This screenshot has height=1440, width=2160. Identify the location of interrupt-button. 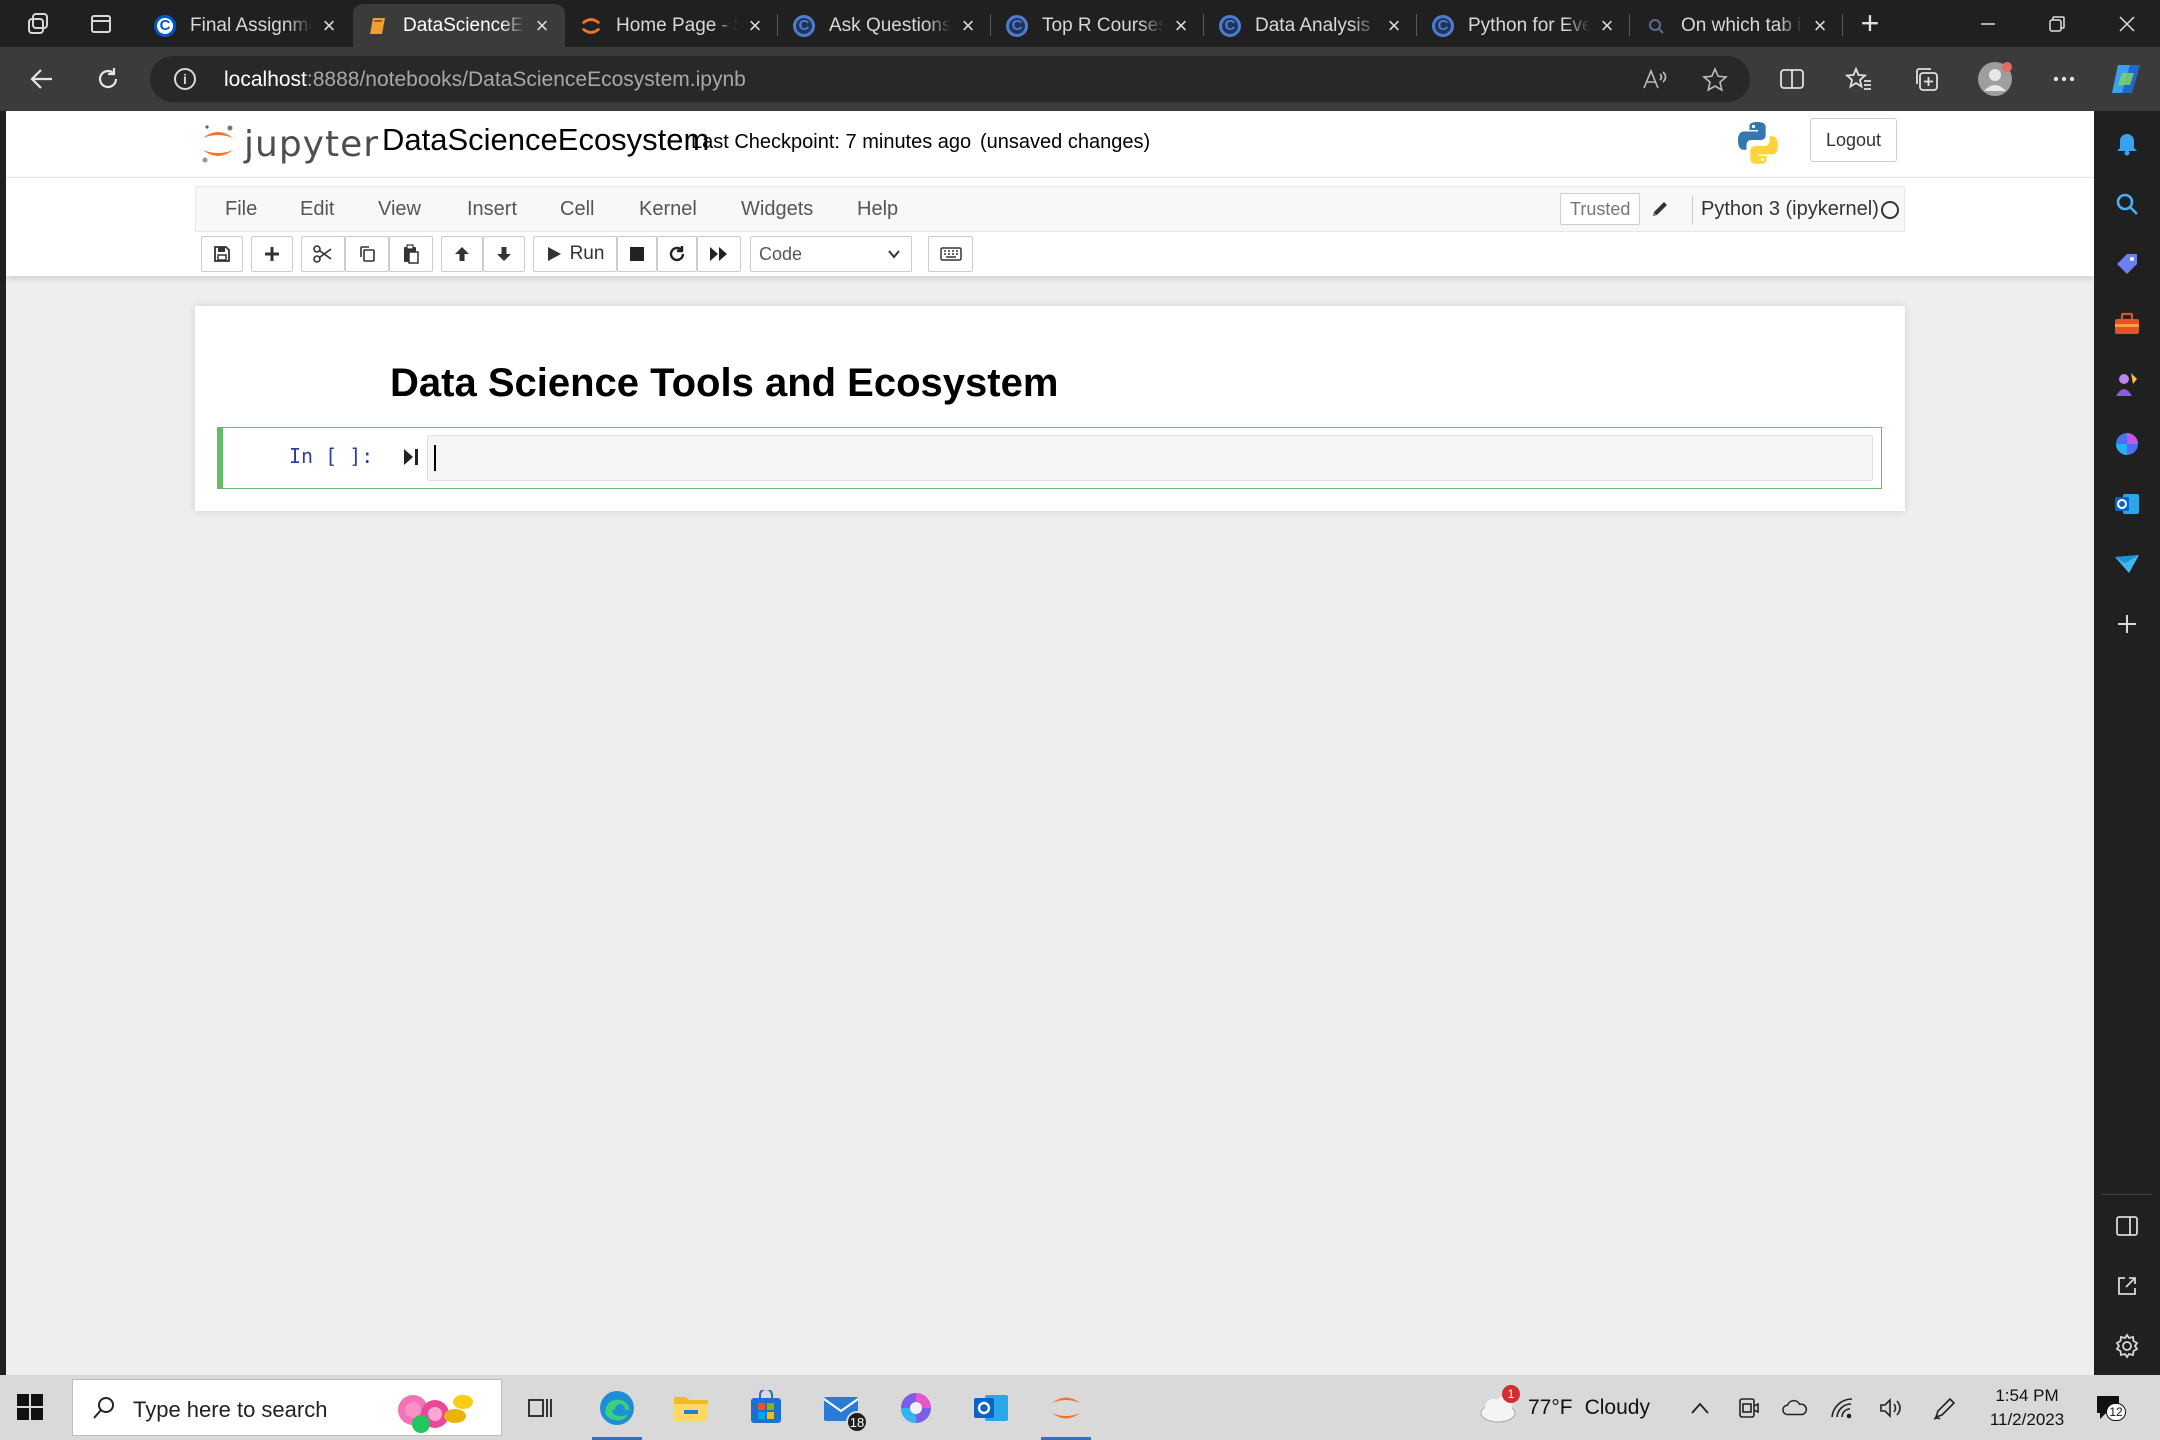
(637, 254).